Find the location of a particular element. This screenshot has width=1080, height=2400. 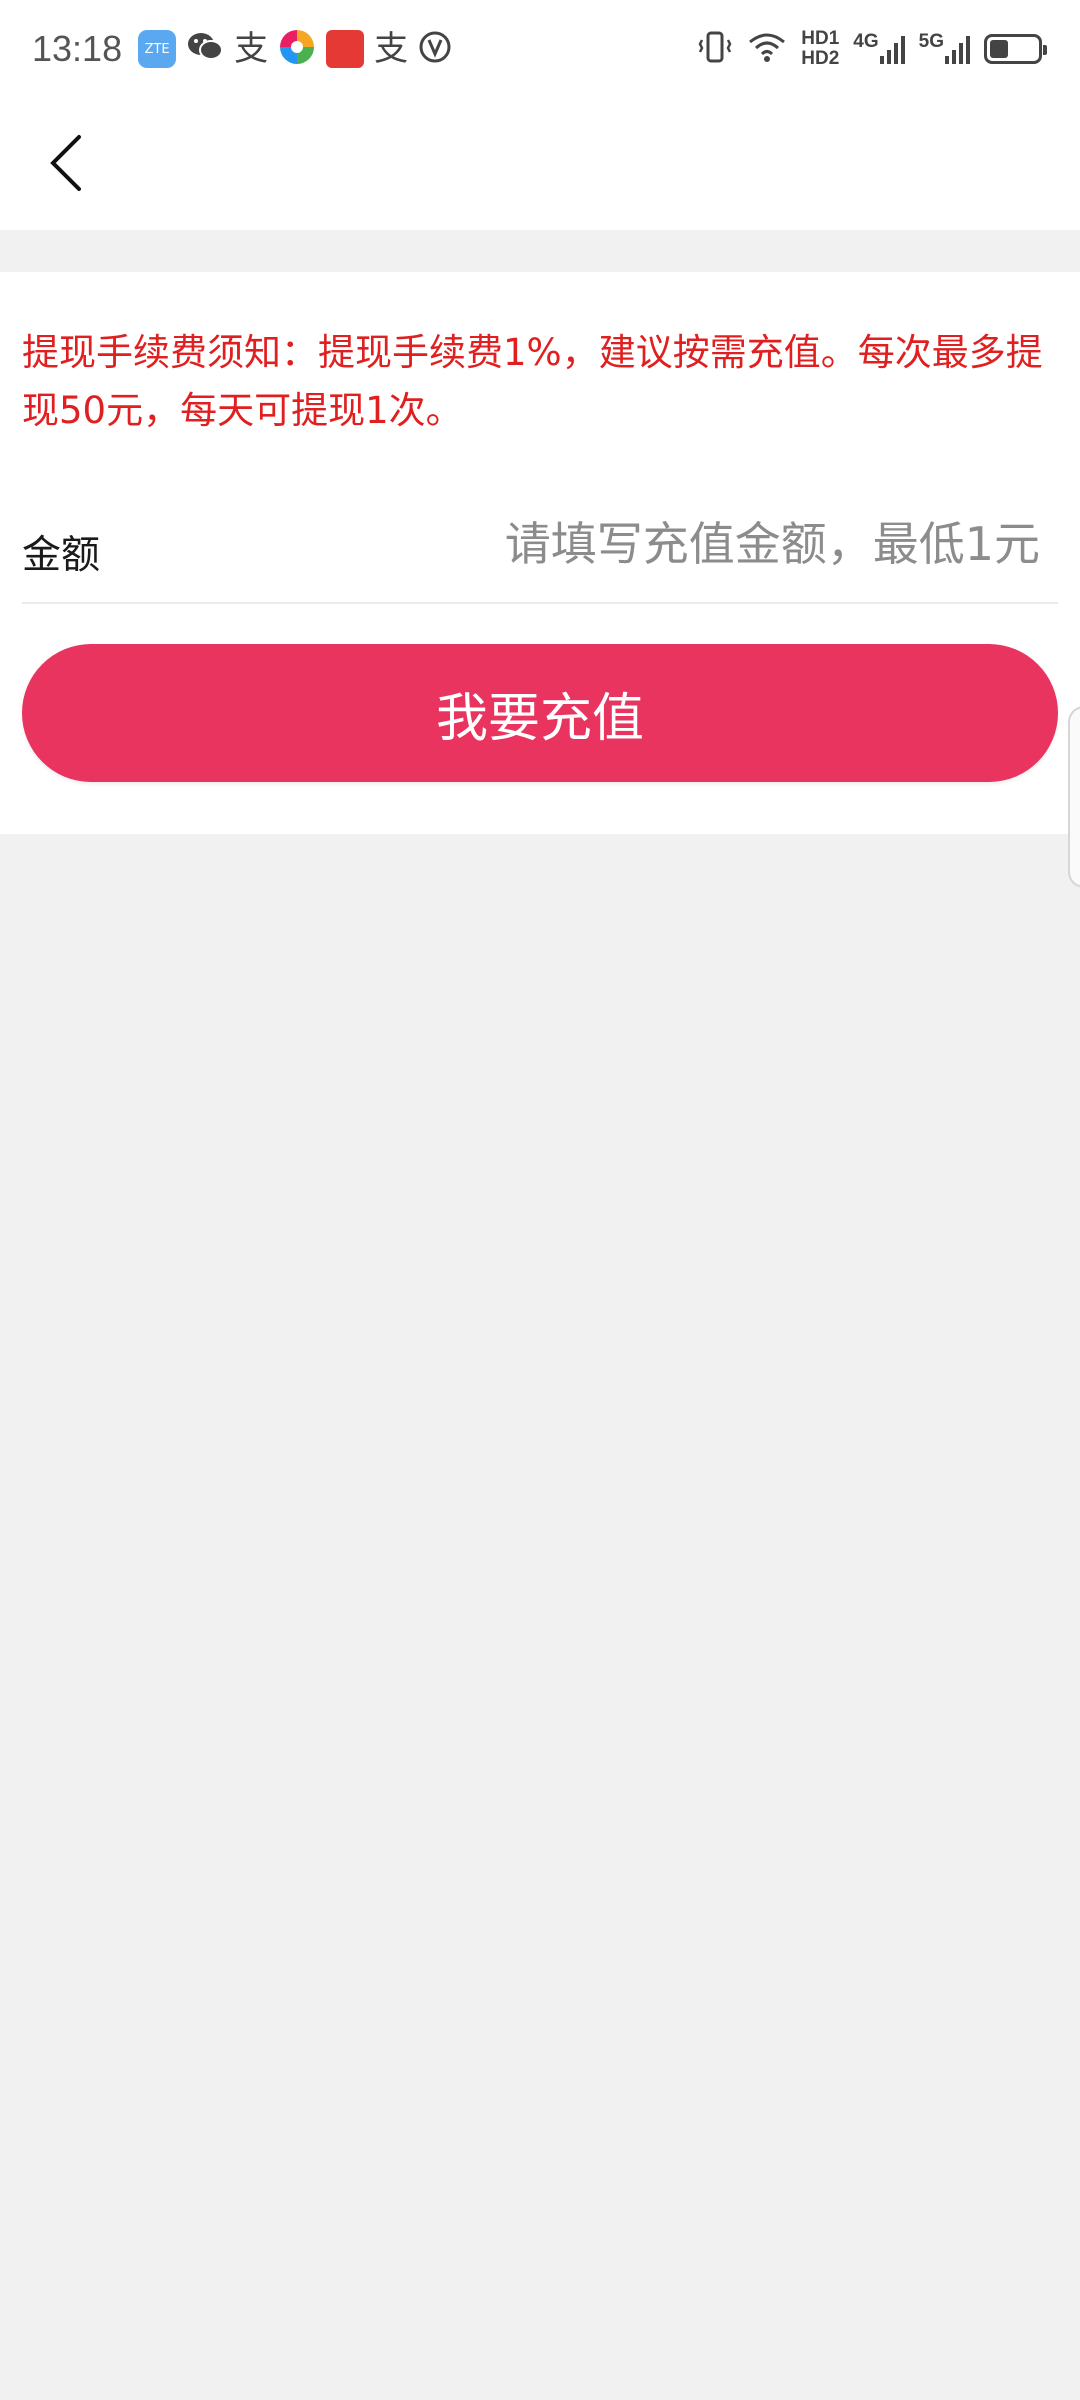

hd1-label: HD1 is located at coordinates (820, 38).